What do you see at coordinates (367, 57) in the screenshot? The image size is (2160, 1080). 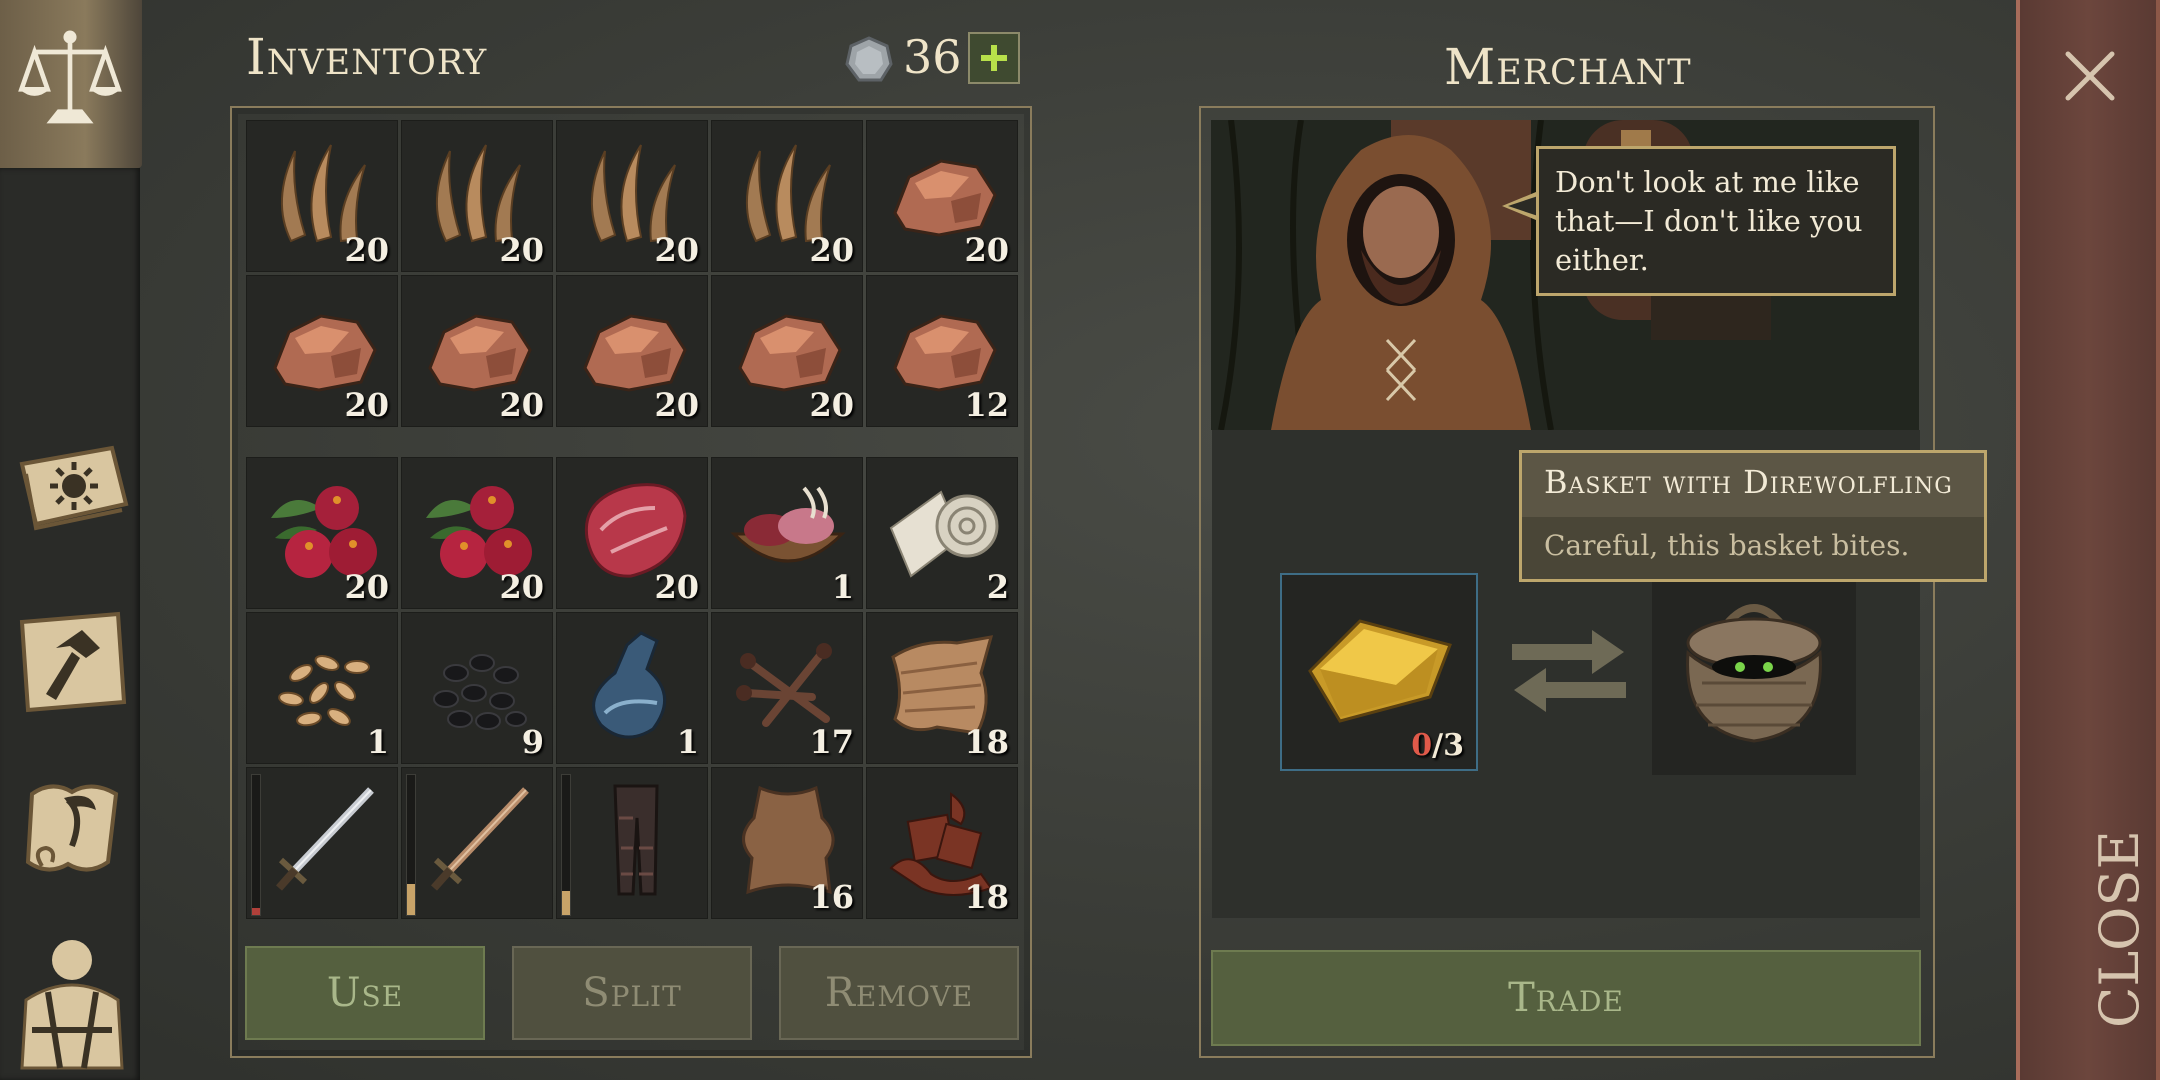 I see `inventory-title: Inventory` at bounding box center [367, 57].